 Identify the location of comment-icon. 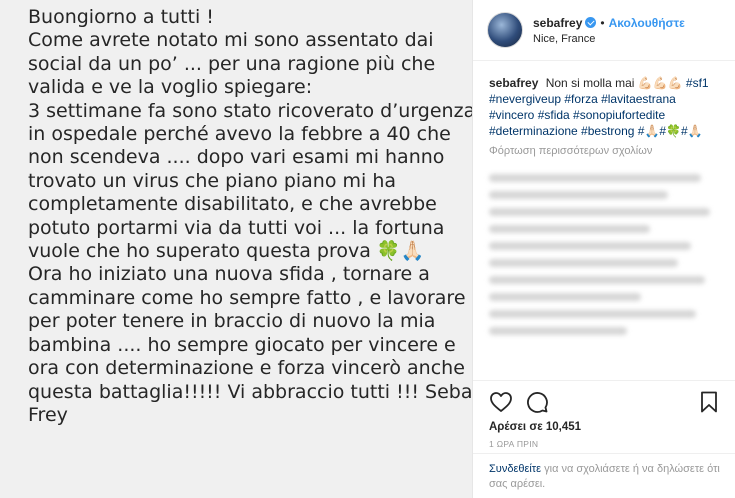
(537, 402).